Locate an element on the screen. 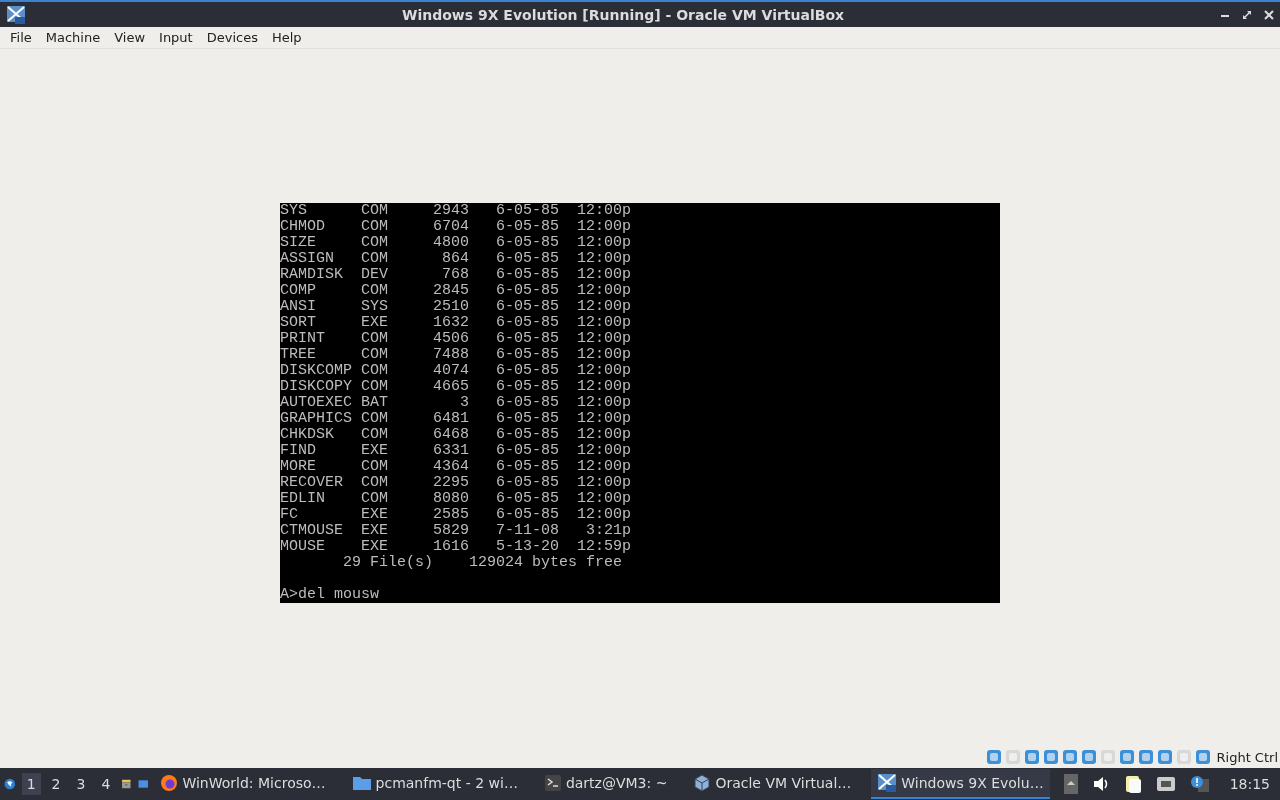 This screenshot has height=800, width=1280. menu-item: Devices is located at coordinates (232, 37).